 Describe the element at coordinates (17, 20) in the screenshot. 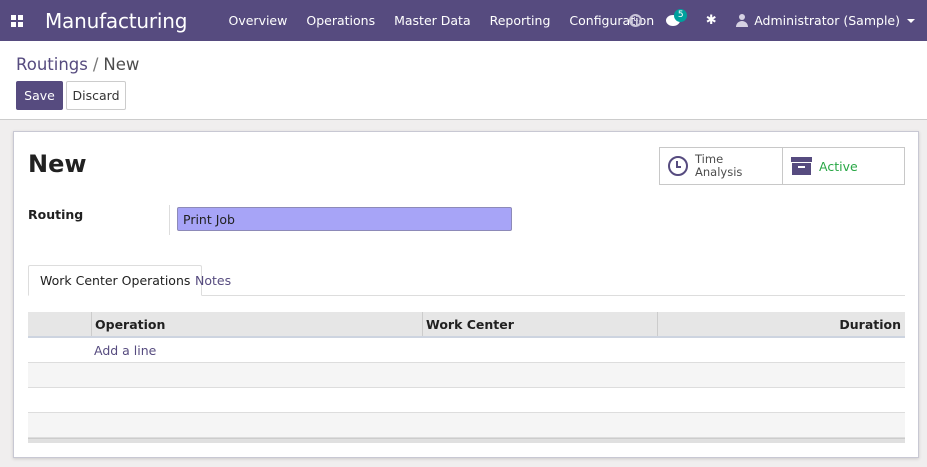

I see `apps-menu-icon` at that location.